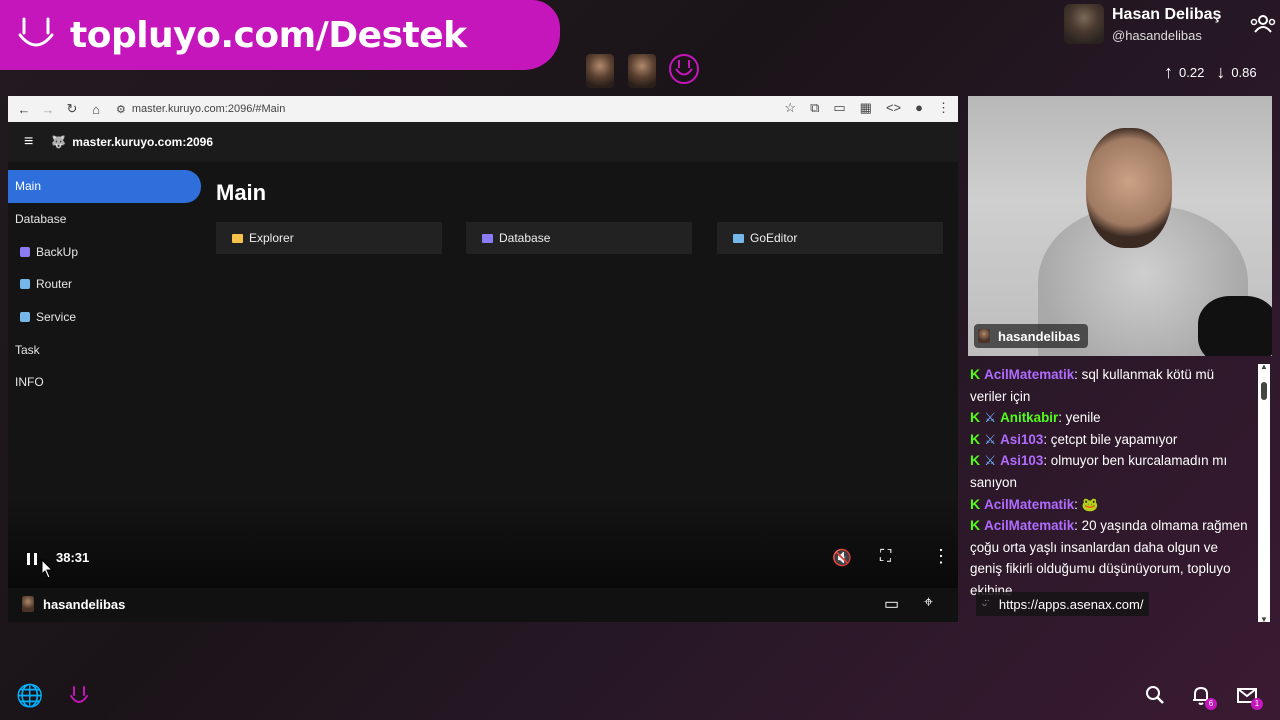 The width and height of the screenshot is (1280, 720). Describe the element at coordinates (59, 142) in the screenshot. I see `app-logo-icon: 🐺` at that location.